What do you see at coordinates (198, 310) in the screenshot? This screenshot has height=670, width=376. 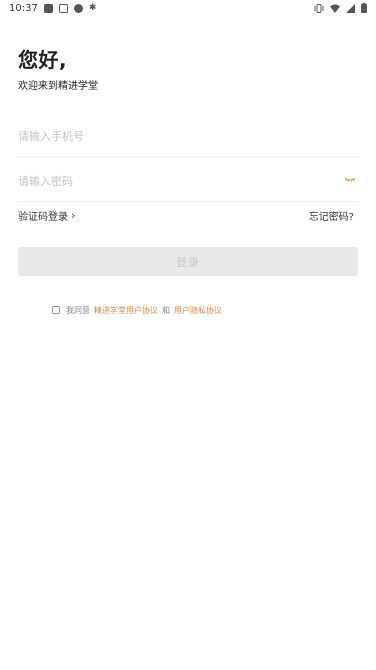 I see `privacy-policy-link: 用户隐私协议` at bounding box center [198, 310].